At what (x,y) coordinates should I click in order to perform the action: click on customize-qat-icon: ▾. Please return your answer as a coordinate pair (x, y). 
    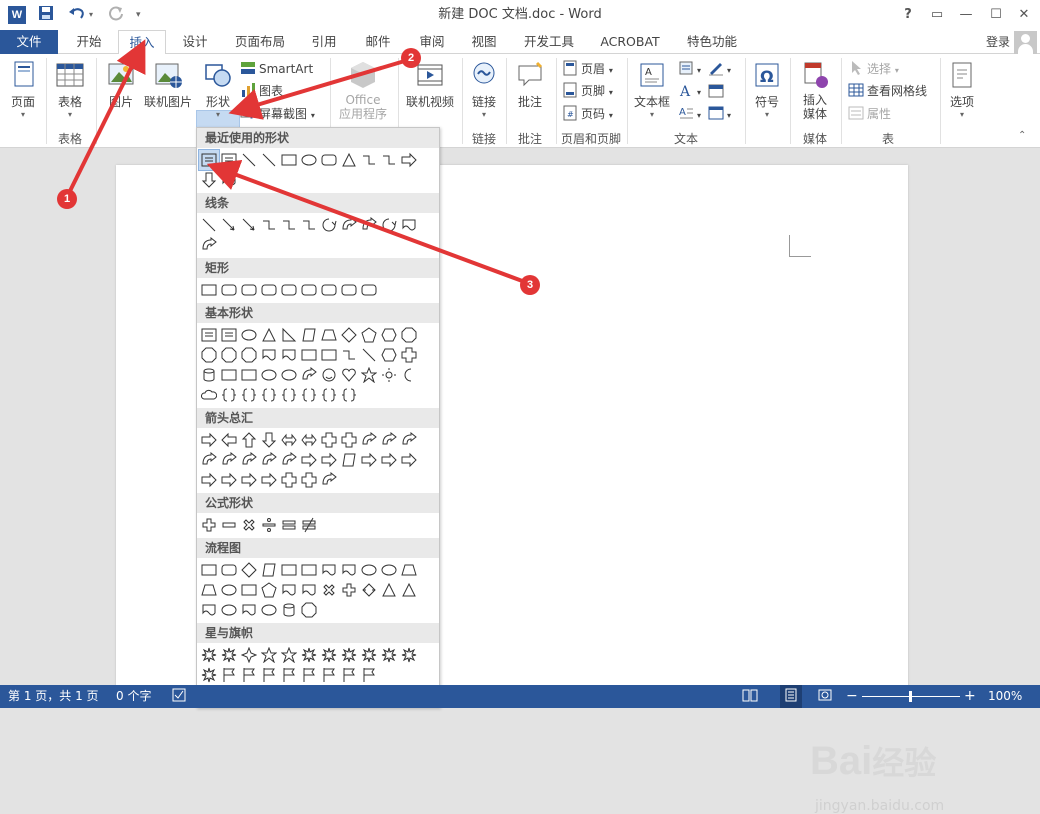
    Looking at the image, I should click on (138, 15).